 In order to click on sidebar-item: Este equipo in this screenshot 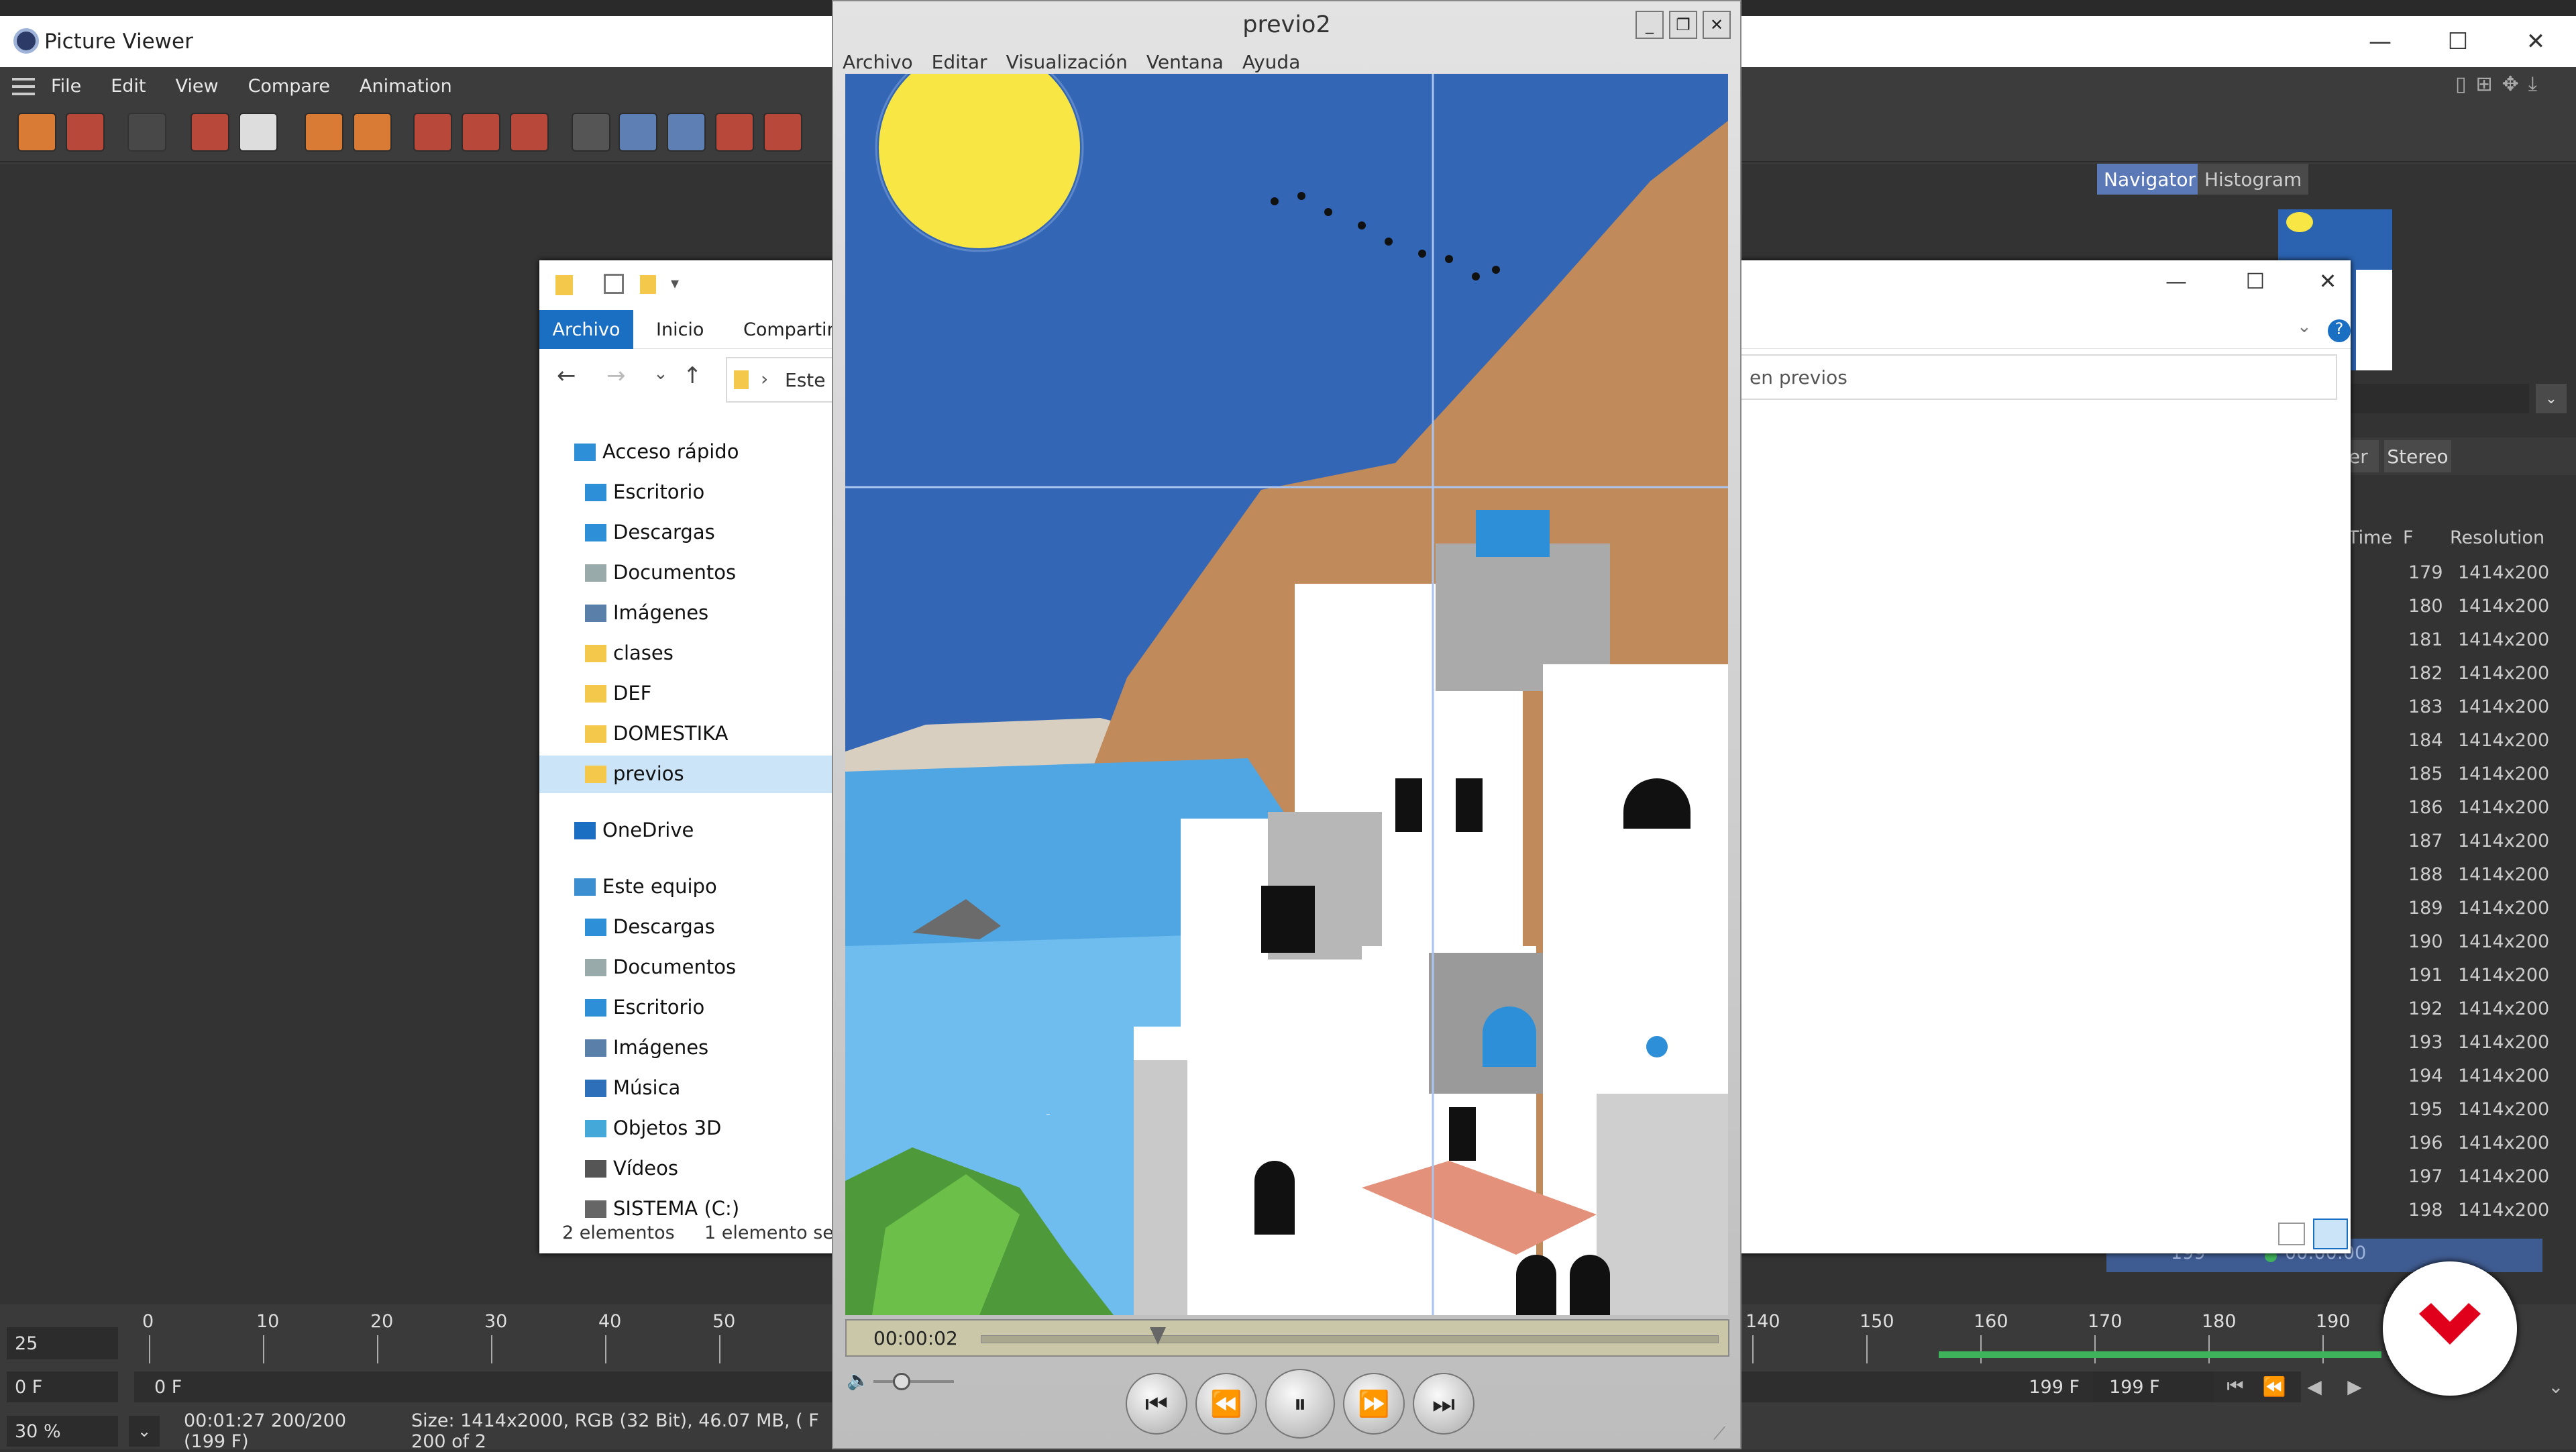, I will do `click(687, 887)`.